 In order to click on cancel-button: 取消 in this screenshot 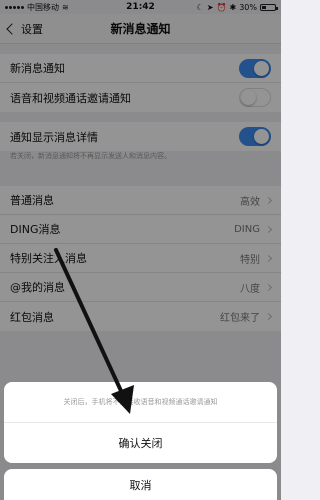, I will do `click(140, 484)`.